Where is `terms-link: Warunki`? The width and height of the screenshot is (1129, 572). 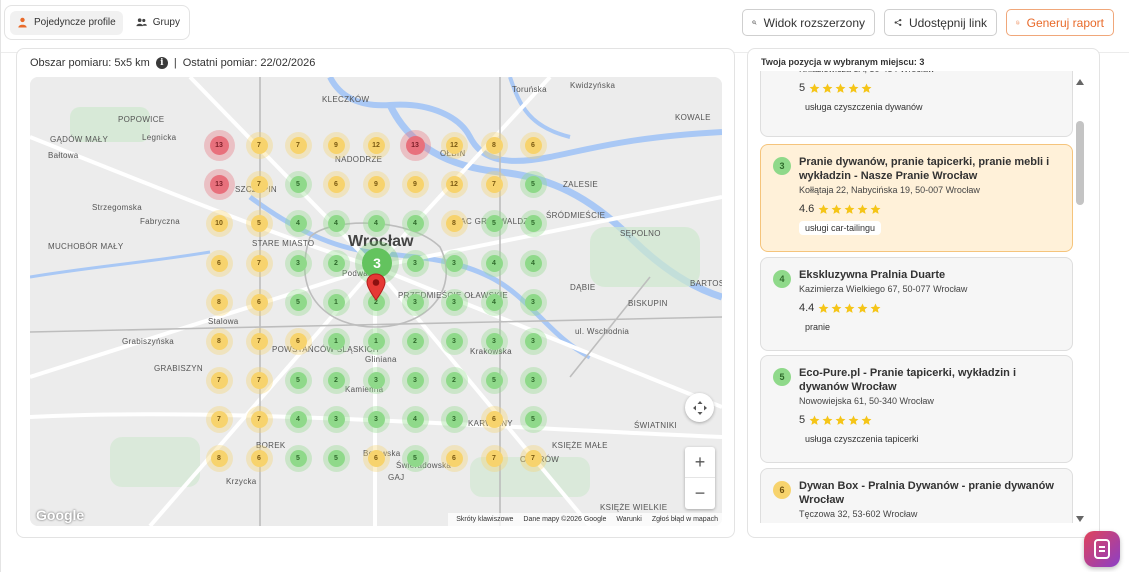
terms-link: Warunki is located at coordinates (628, 519).